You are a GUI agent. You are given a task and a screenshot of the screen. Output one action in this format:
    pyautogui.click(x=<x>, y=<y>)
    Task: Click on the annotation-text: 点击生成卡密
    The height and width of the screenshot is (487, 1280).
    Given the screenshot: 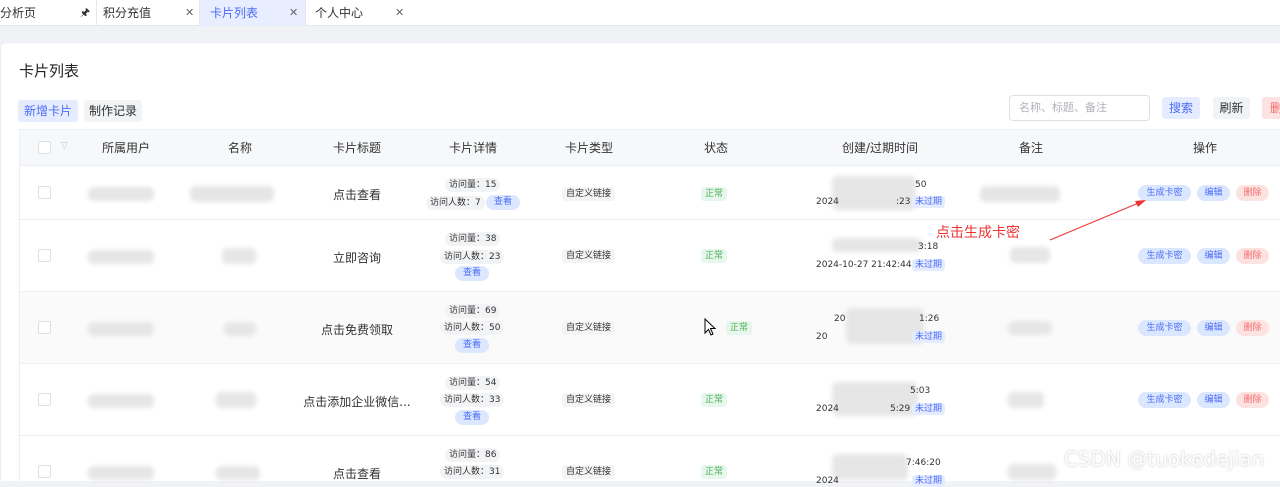 What is the action you would take?
    pyautogui.click(x=978, y=233)
    